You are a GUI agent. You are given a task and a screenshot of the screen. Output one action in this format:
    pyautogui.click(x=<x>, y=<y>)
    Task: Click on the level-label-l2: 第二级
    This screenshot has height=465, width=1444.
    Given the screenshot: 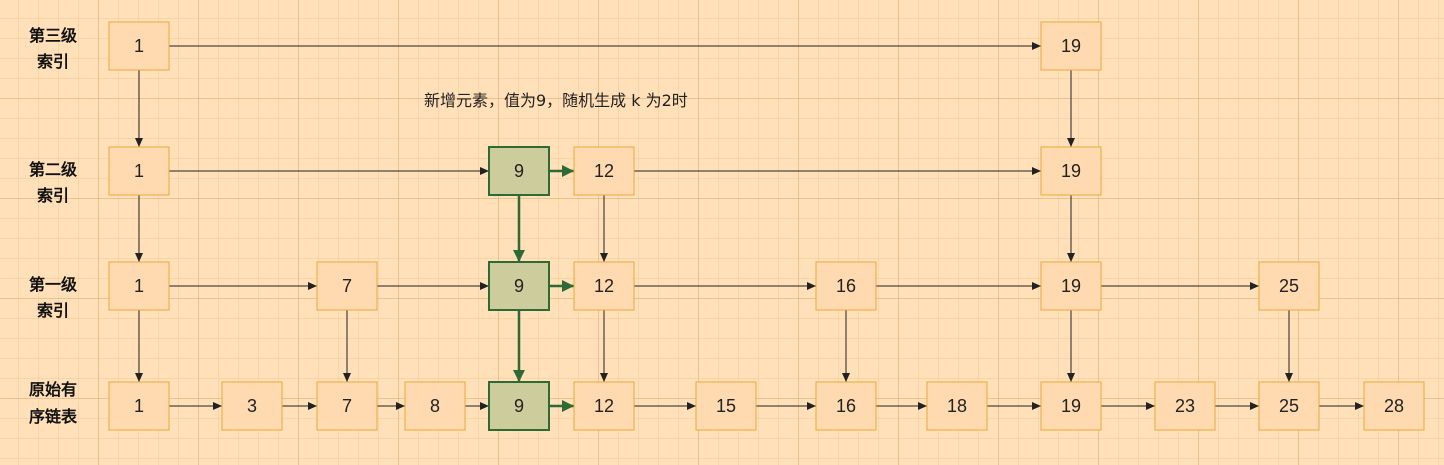 What is the action you would take?
    pyautogui.click(x=53, y=169)
    